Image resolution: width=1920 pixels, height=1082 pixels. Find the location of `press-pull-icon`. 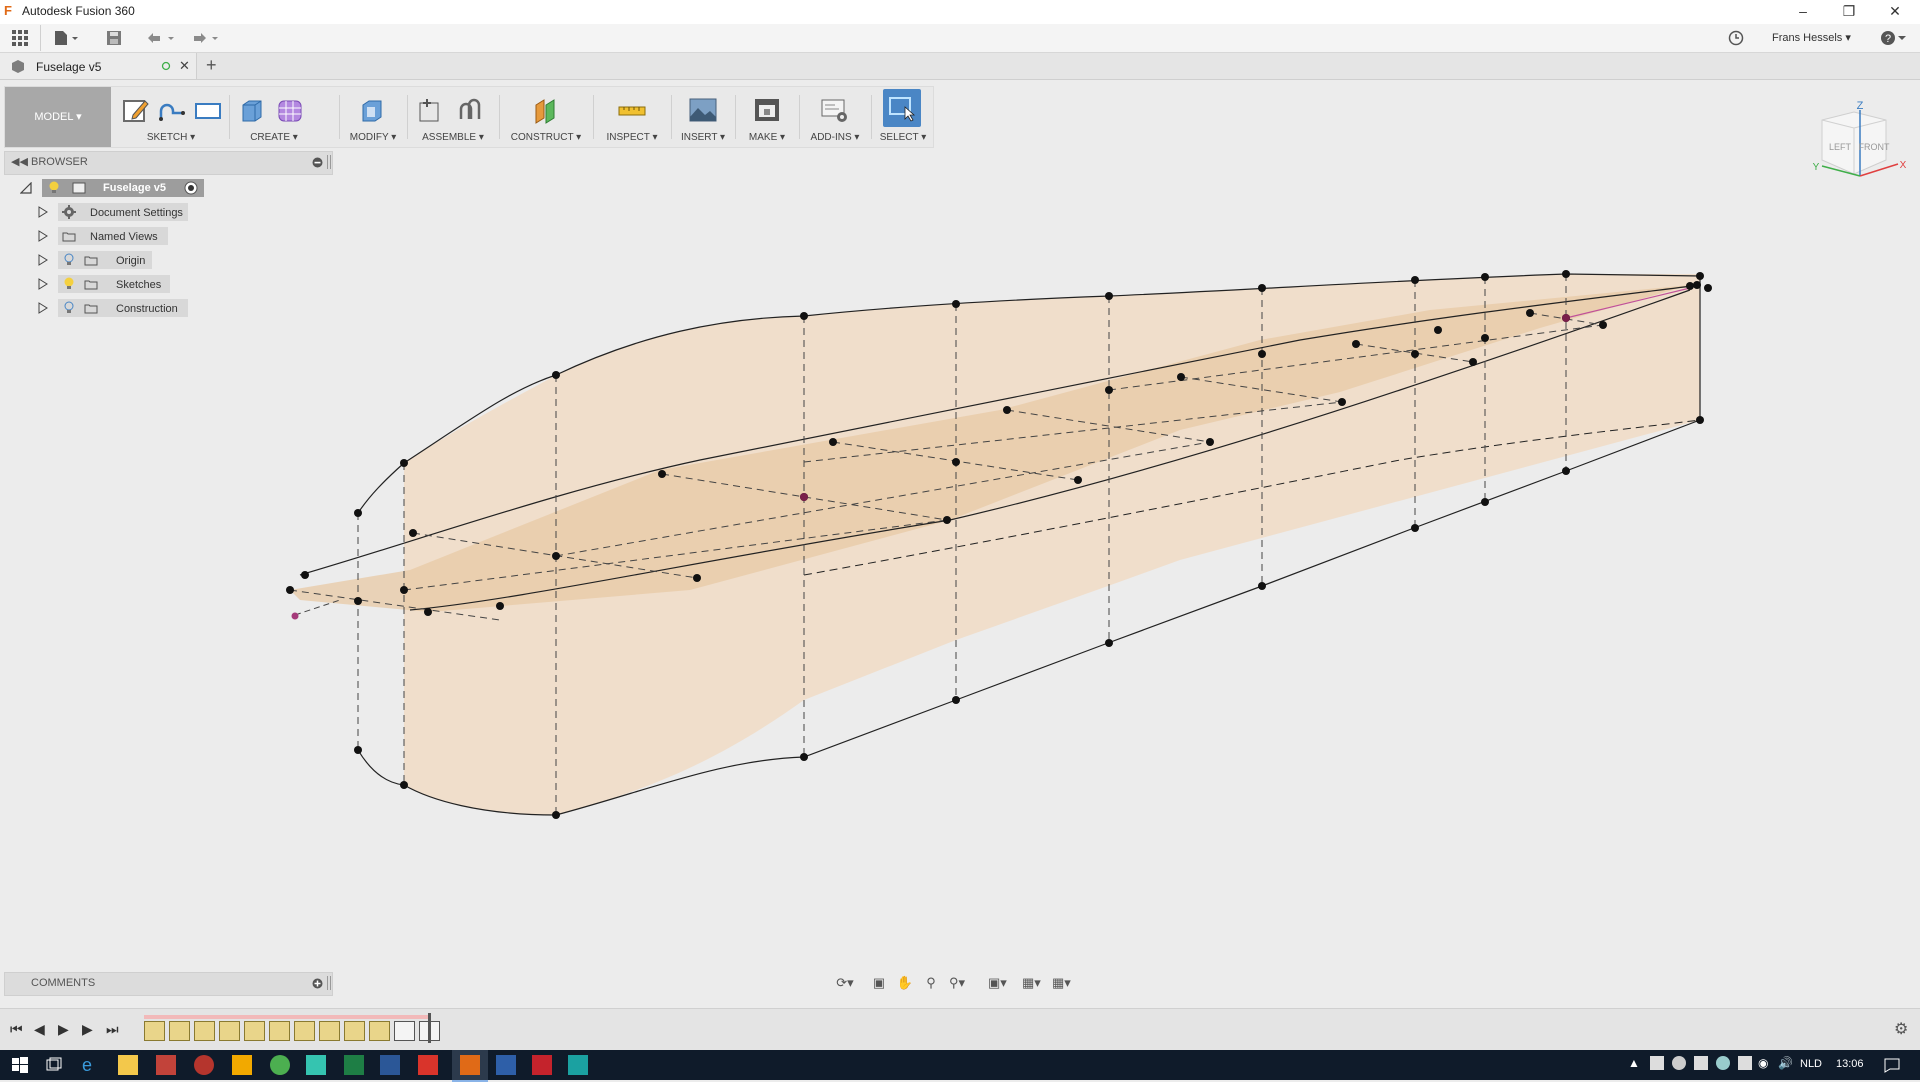

press-pull-icon is located at coordinates (372, 110).